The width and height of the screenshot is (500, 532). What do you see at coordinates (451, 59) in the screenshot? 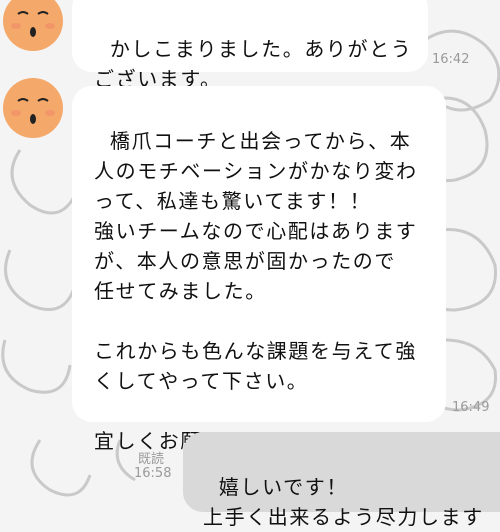
I see `message-time: 16:42` at bounding box center [451, 59].